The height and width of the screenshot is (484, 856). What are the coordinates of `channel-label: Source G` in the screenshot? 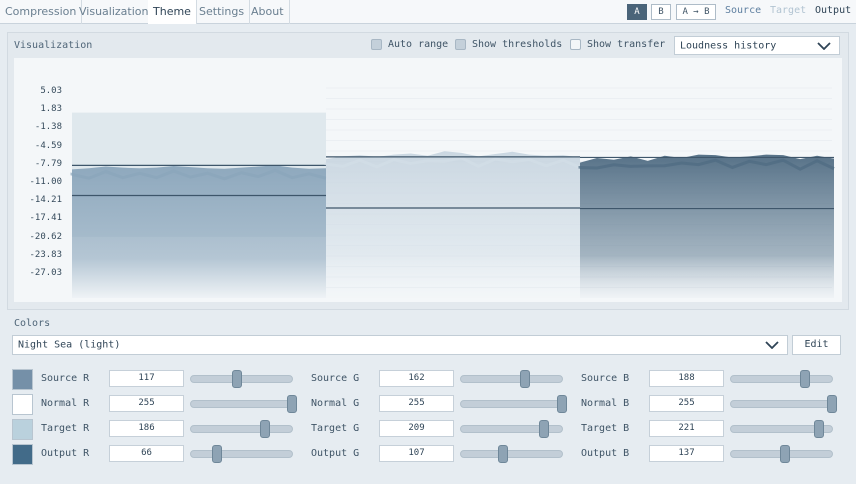 It's located at (335, 378).